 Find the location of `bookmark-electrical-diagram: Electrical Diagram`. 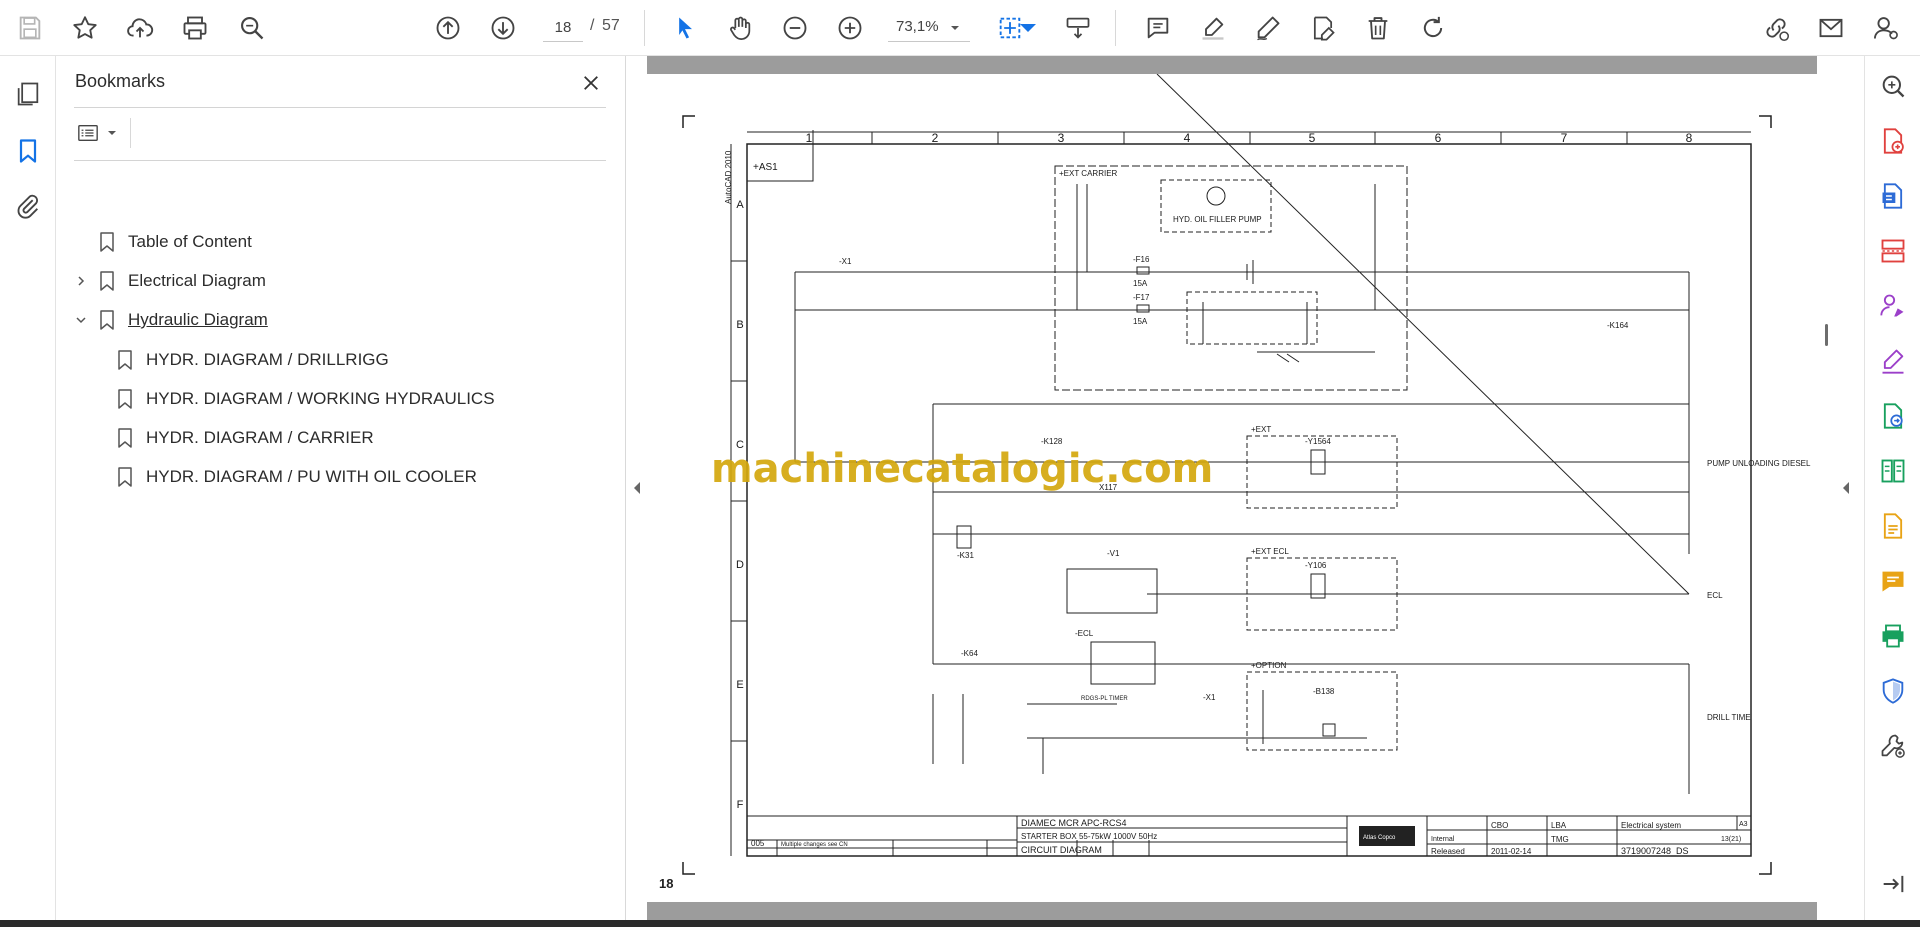

bookmark-electrical-diagram: Electrical Diagram is located at coordinates (169, 281).